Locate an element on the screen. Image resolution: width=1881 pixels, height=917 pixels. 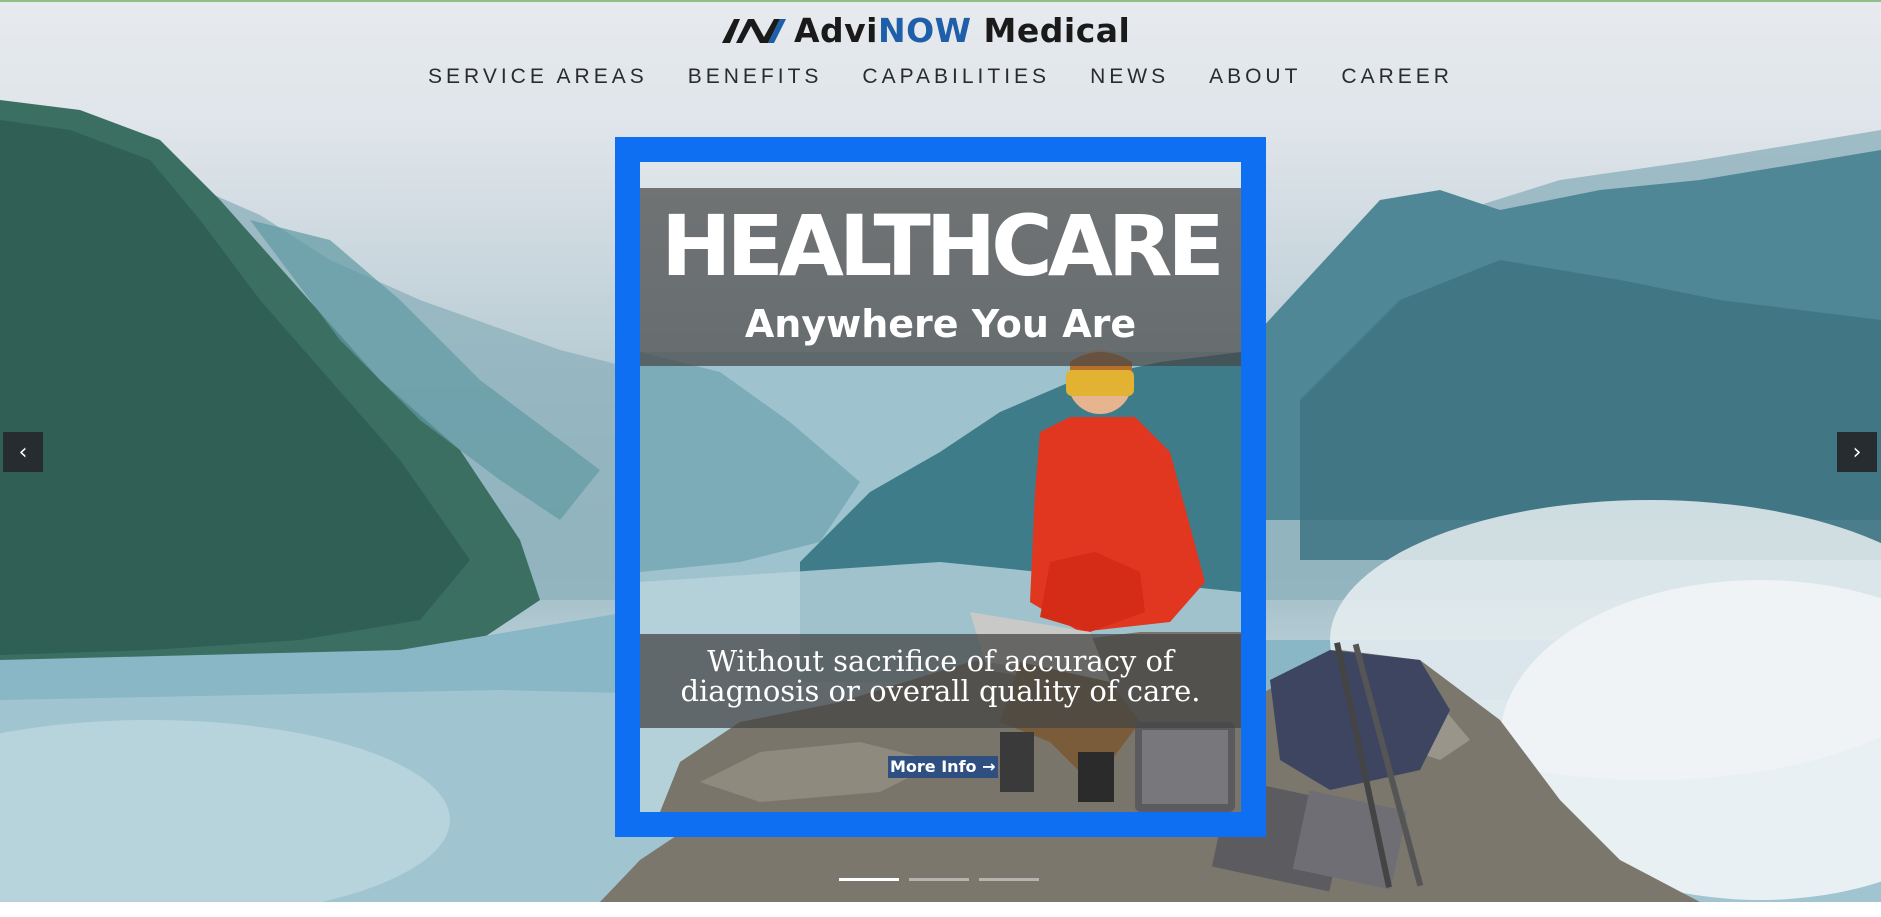
nav-item-benefits: BENEFITS is located at coordinates (755, 77).